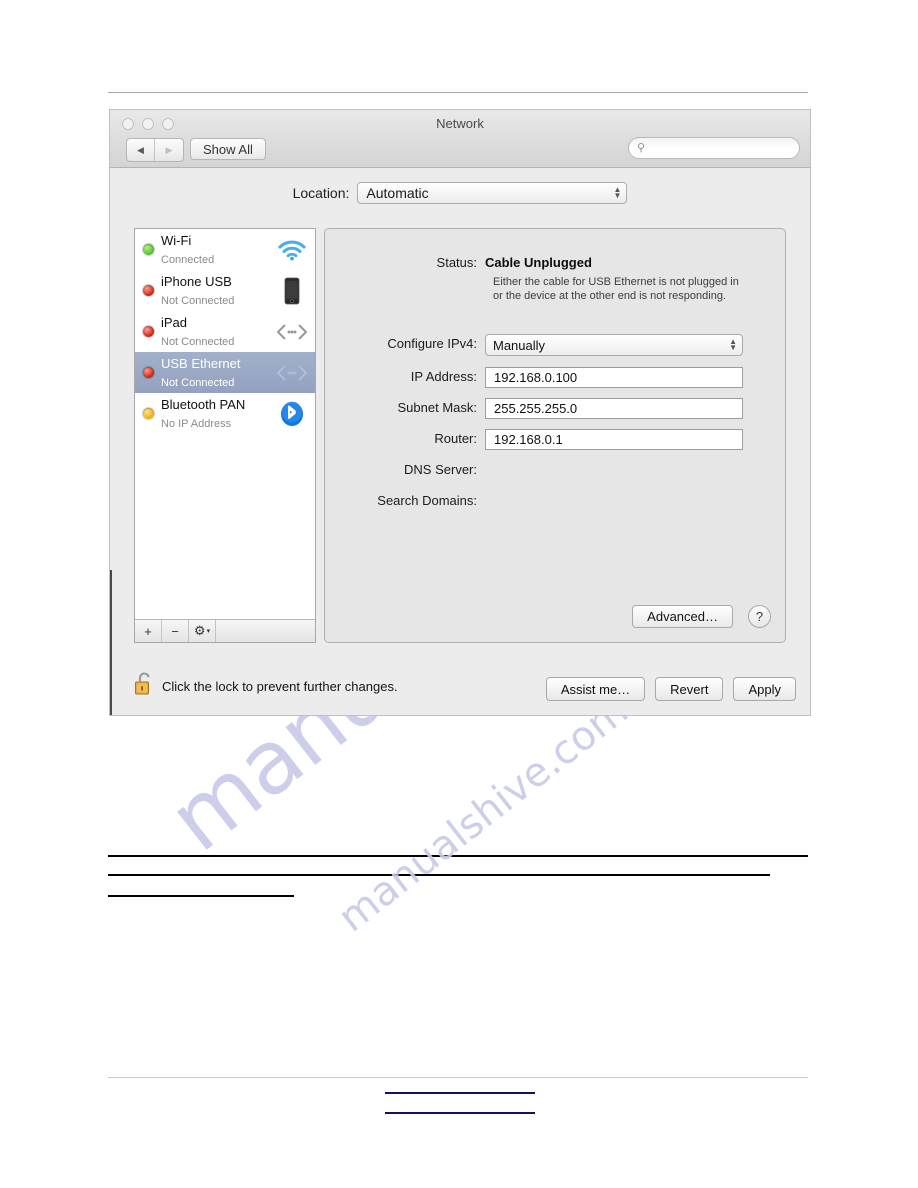 The width and height of the screenshot is (918, 1188). I want to click on gear-icon: ⚙ ▾, so click(202, 631).